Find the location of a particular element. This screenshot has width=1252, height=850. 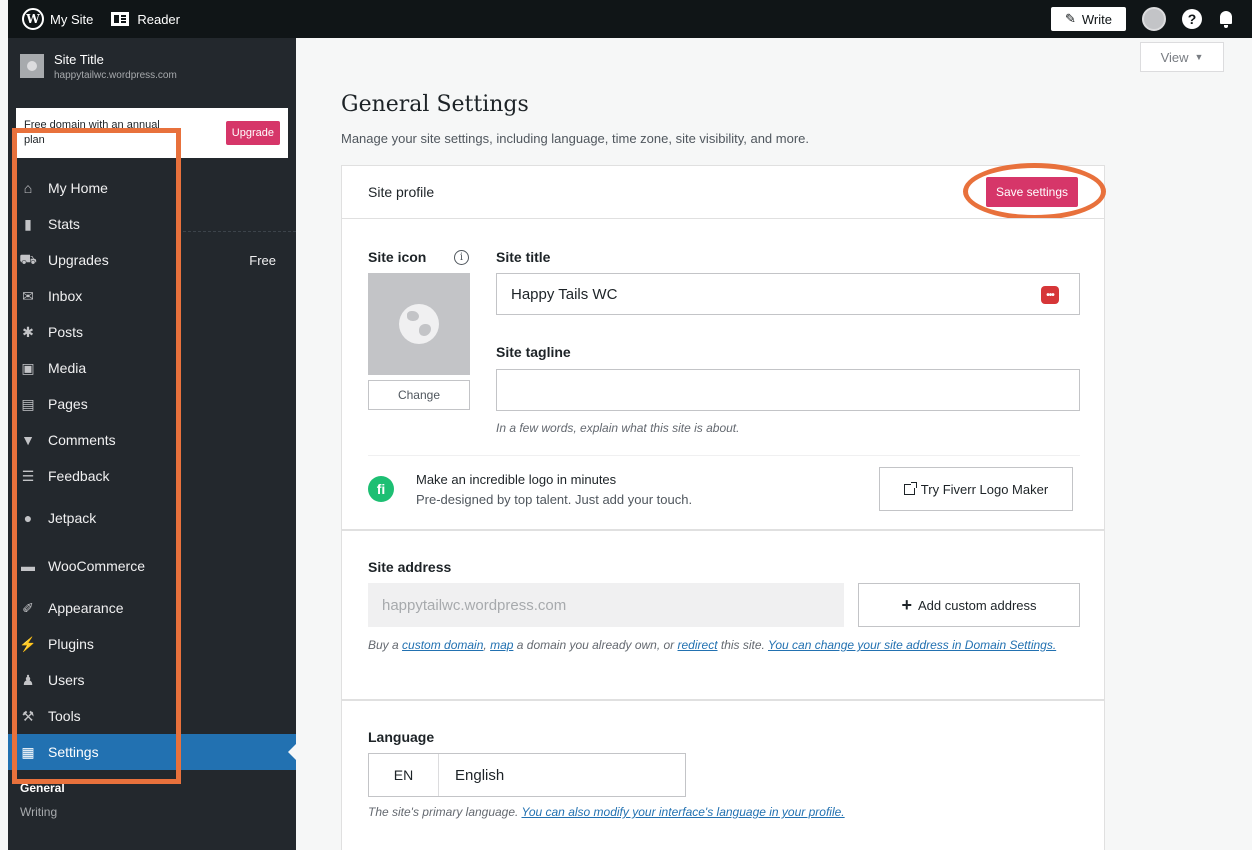

sidebar-item-pages: ▤ Pages is located at coordinates (152, 404).